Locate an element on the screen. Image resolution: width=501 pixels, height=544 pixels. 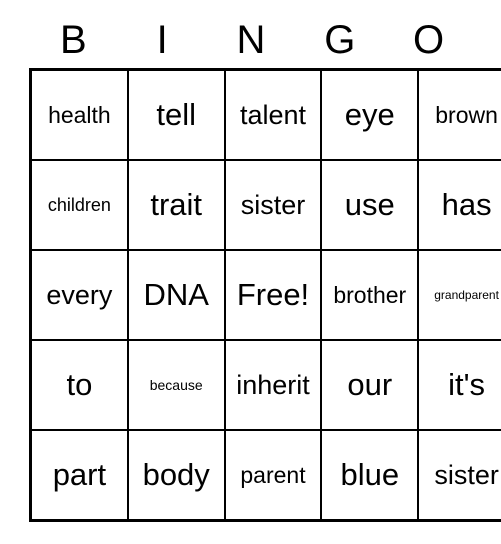
bingo-header-letter-g: G is located at coordinates (340, 40).